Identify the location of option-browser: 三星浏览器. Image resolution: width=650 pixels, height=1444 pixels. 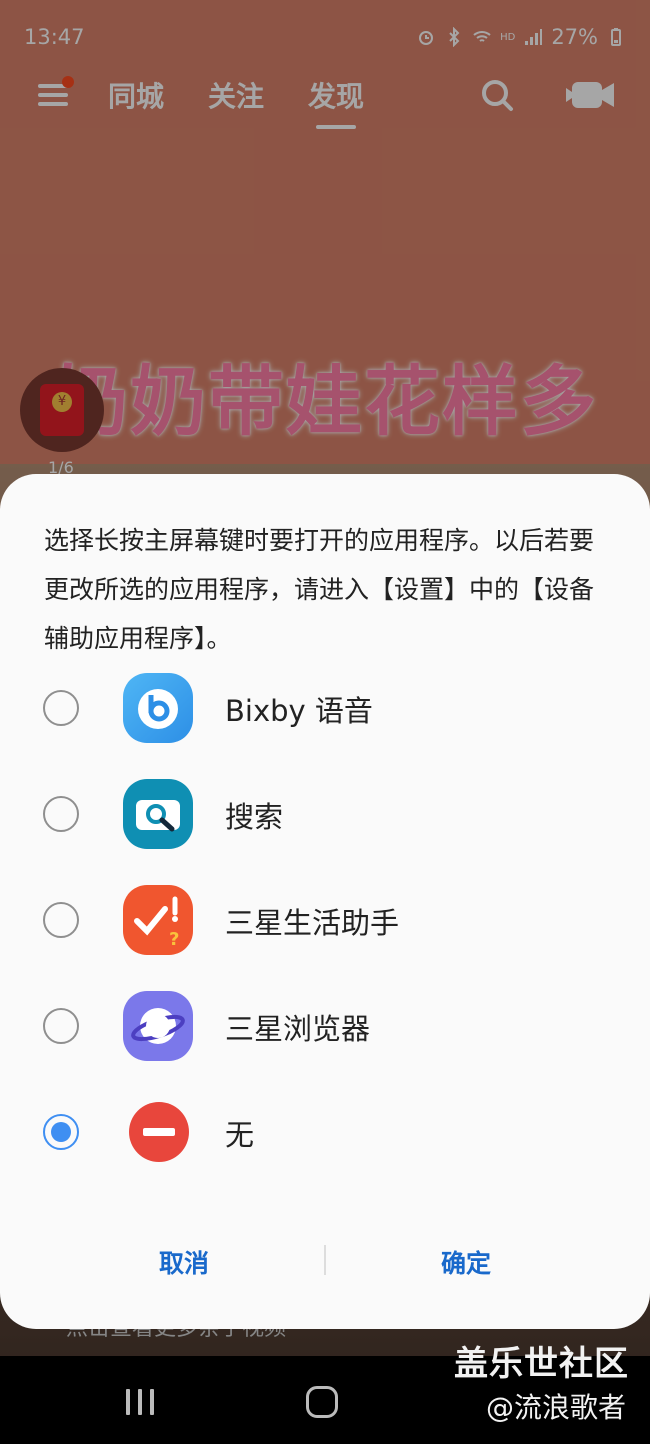
(325, 1026).